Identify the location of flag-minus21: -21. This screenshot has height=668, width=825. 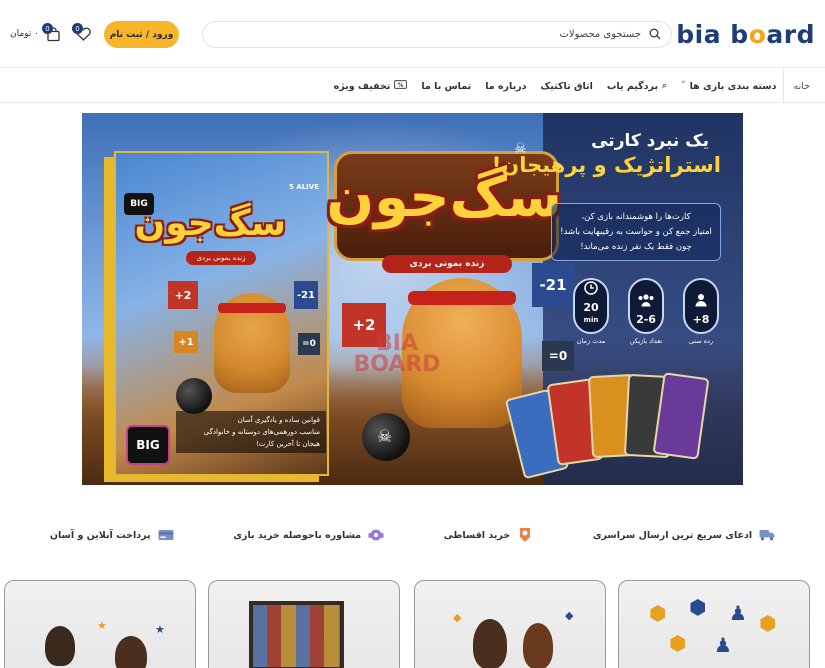
(306, 295).